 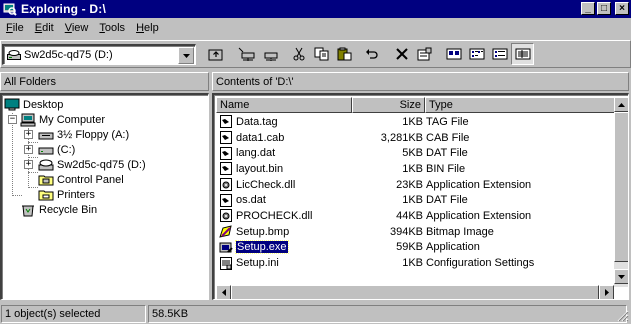 I want to click on paste-icon, so click(x=344, y=54).